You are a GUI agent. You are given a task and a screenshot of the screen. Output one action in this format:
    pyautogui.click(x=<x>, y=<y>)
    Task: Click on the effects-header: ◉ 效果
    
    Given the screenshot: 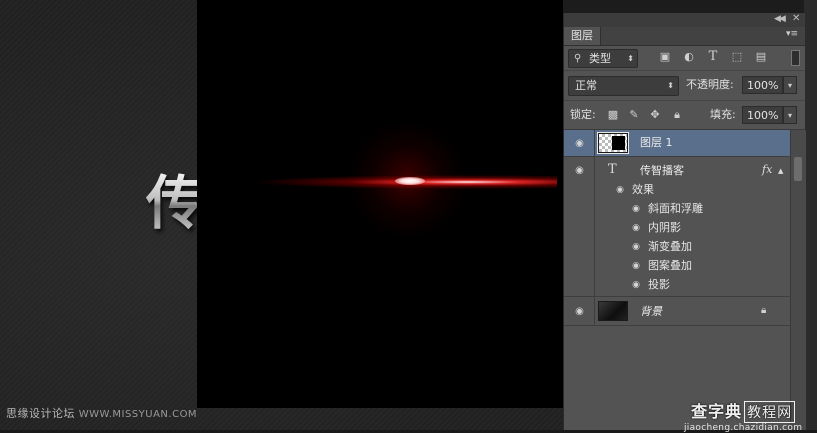 What is the action you would take?
    pyautogui.click(x=677, y=190)
    